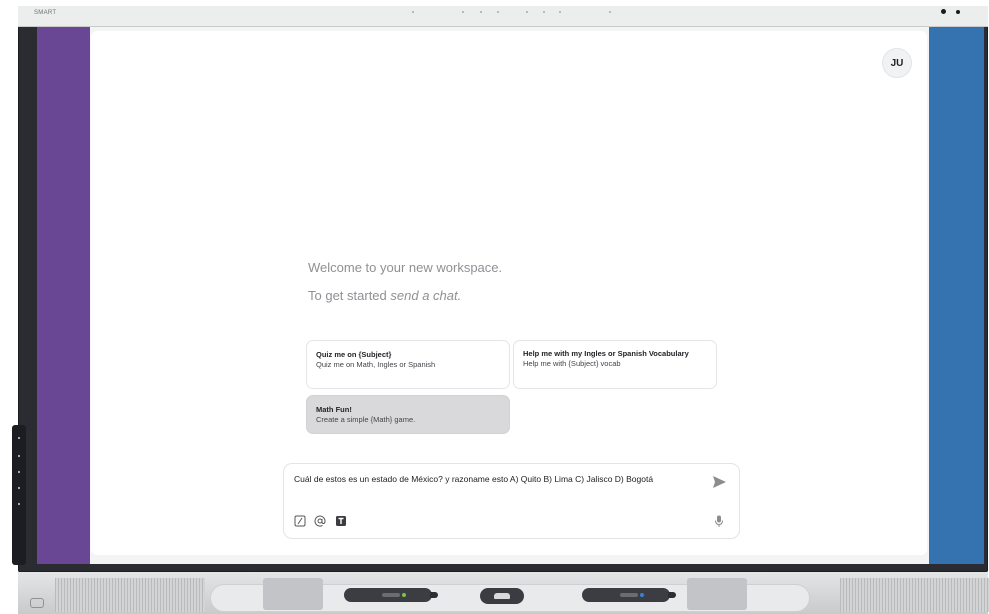 This screenshot has height=614, width=989. I want to click on brand-logo: SMART, so click(45, 13).